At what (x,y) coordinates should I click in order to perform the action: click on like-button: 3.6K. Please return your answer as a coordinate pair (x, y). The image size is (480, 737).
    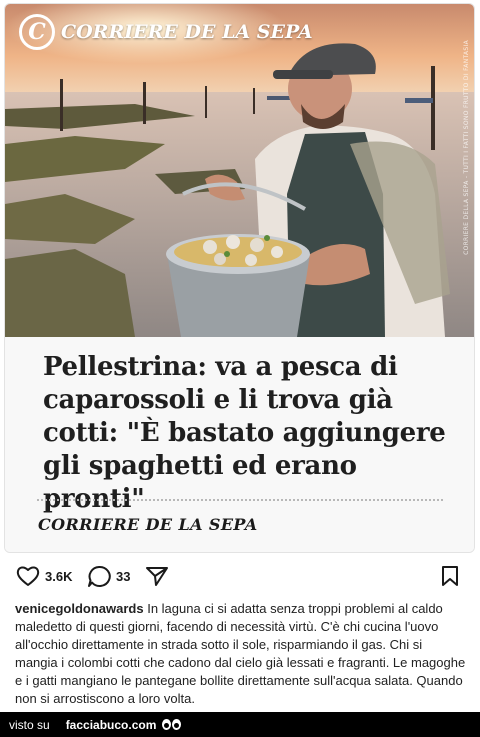
    Looking at the image, I should click on (44, 576).